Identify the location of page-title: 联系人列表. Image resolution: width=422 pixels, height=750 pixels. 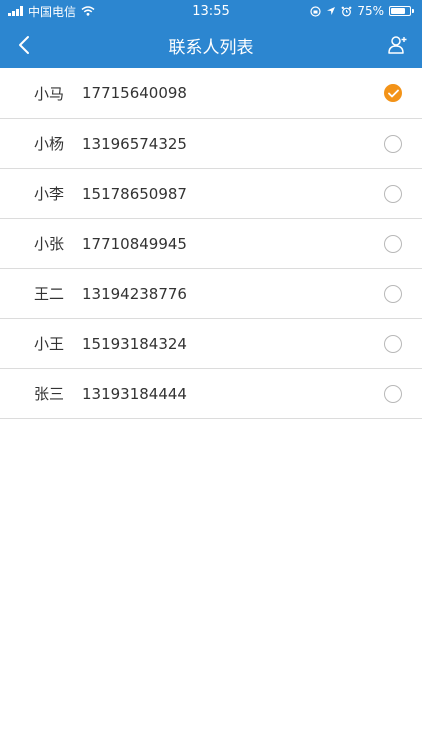
(211, 47).